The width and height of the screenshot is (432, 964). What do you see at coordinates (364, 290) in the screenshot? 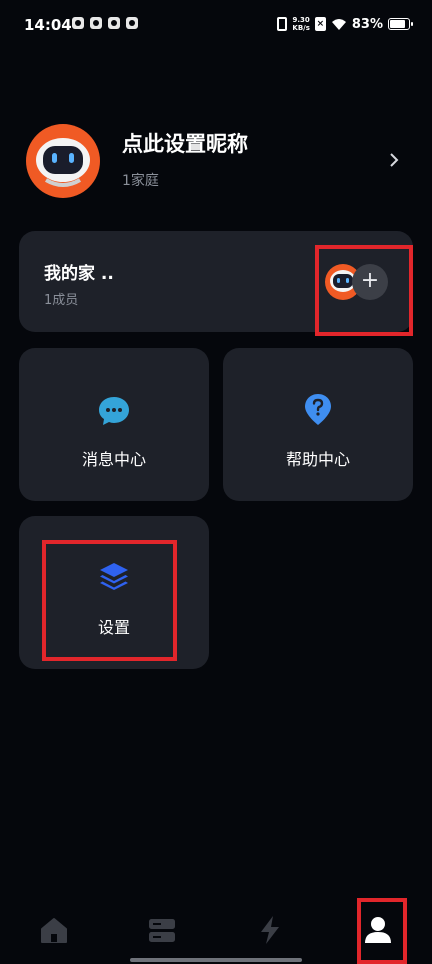
I see `highlight-add-member` at bounding box center [364, 290].